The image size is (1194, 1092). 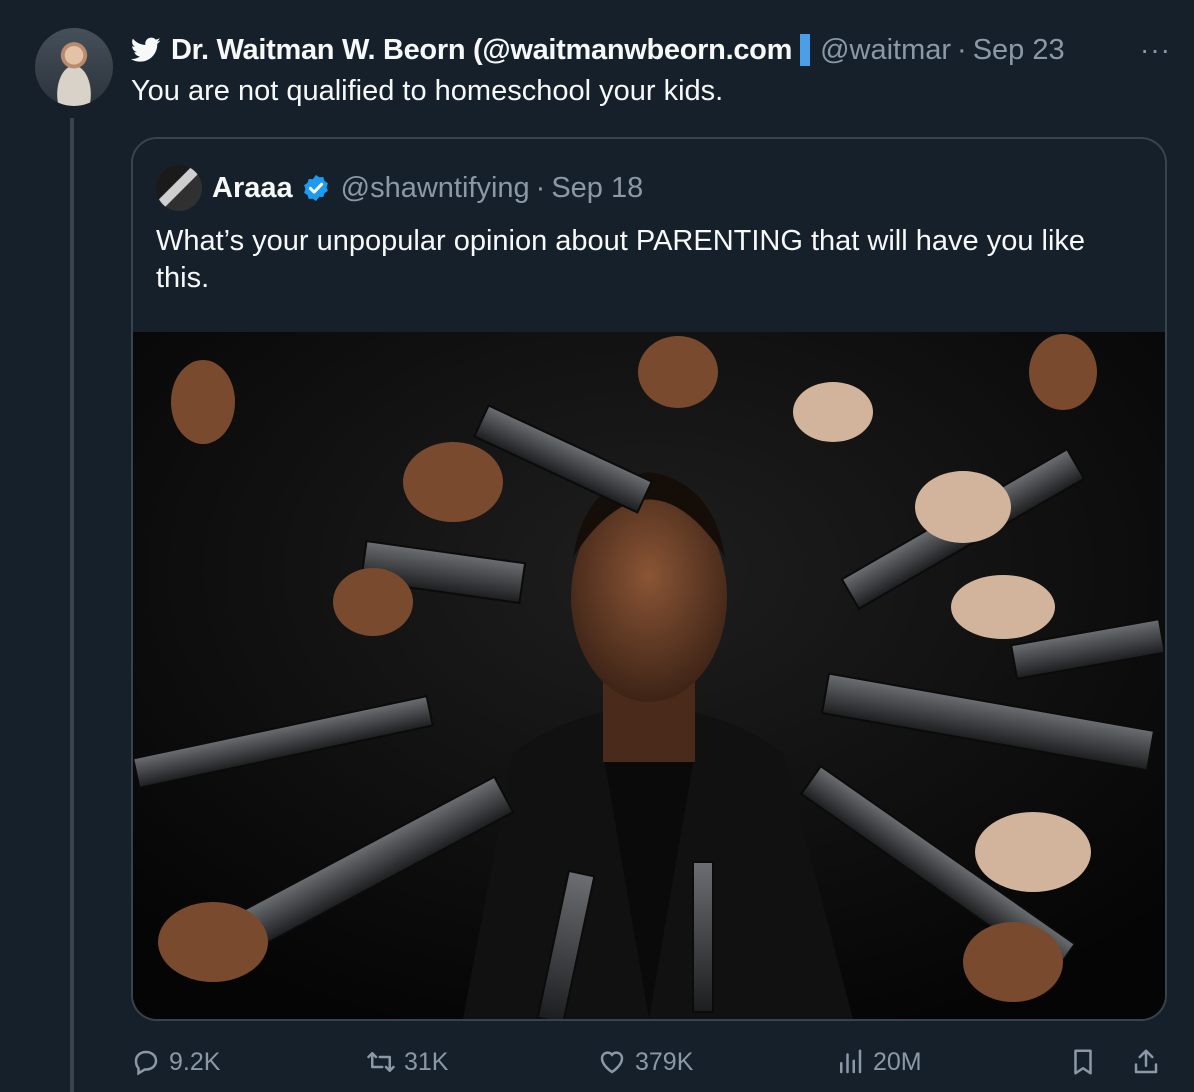 I want to click on views-button: 20M, so click(x=878, y=1062).